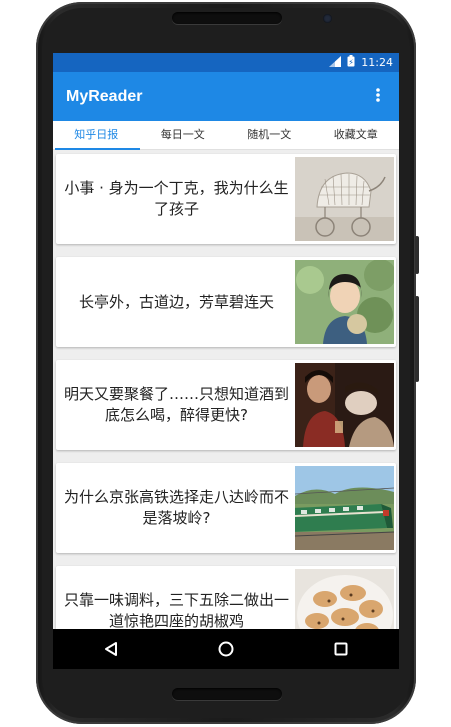 This screenshot has height=727, width=451. Describe the element at coordinates (111, 649) in the screenshot. I see `back-icon` at that location.